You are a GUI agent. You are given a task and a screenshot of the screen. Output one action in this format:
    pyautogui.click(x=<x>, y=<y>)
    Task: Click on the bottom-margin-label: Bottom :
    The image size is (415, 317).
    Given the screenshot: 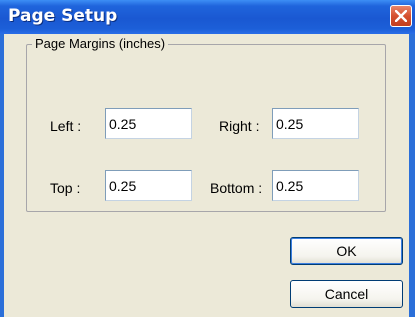 What is the action you would take?
    pyautogui.click(x=236, y=188)
    